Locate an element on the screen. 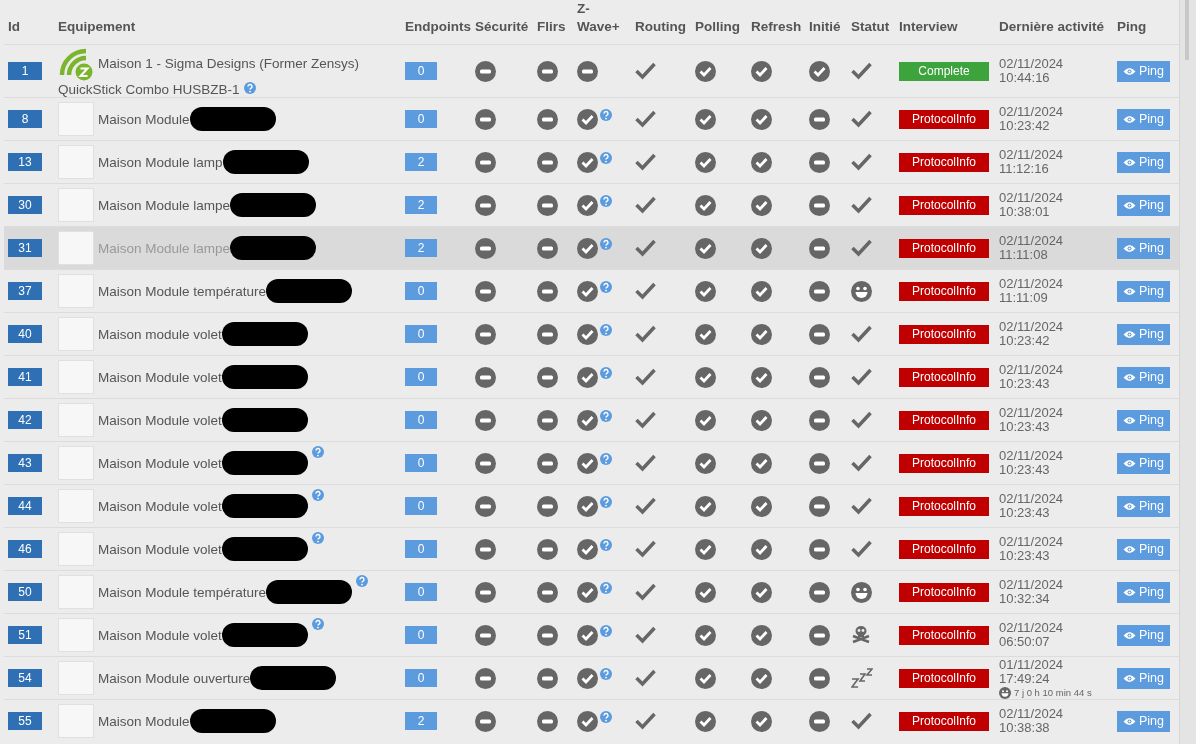 The image size is (1196, 744). column-header: Z-Wave+ is located at coordinates (602, 18).